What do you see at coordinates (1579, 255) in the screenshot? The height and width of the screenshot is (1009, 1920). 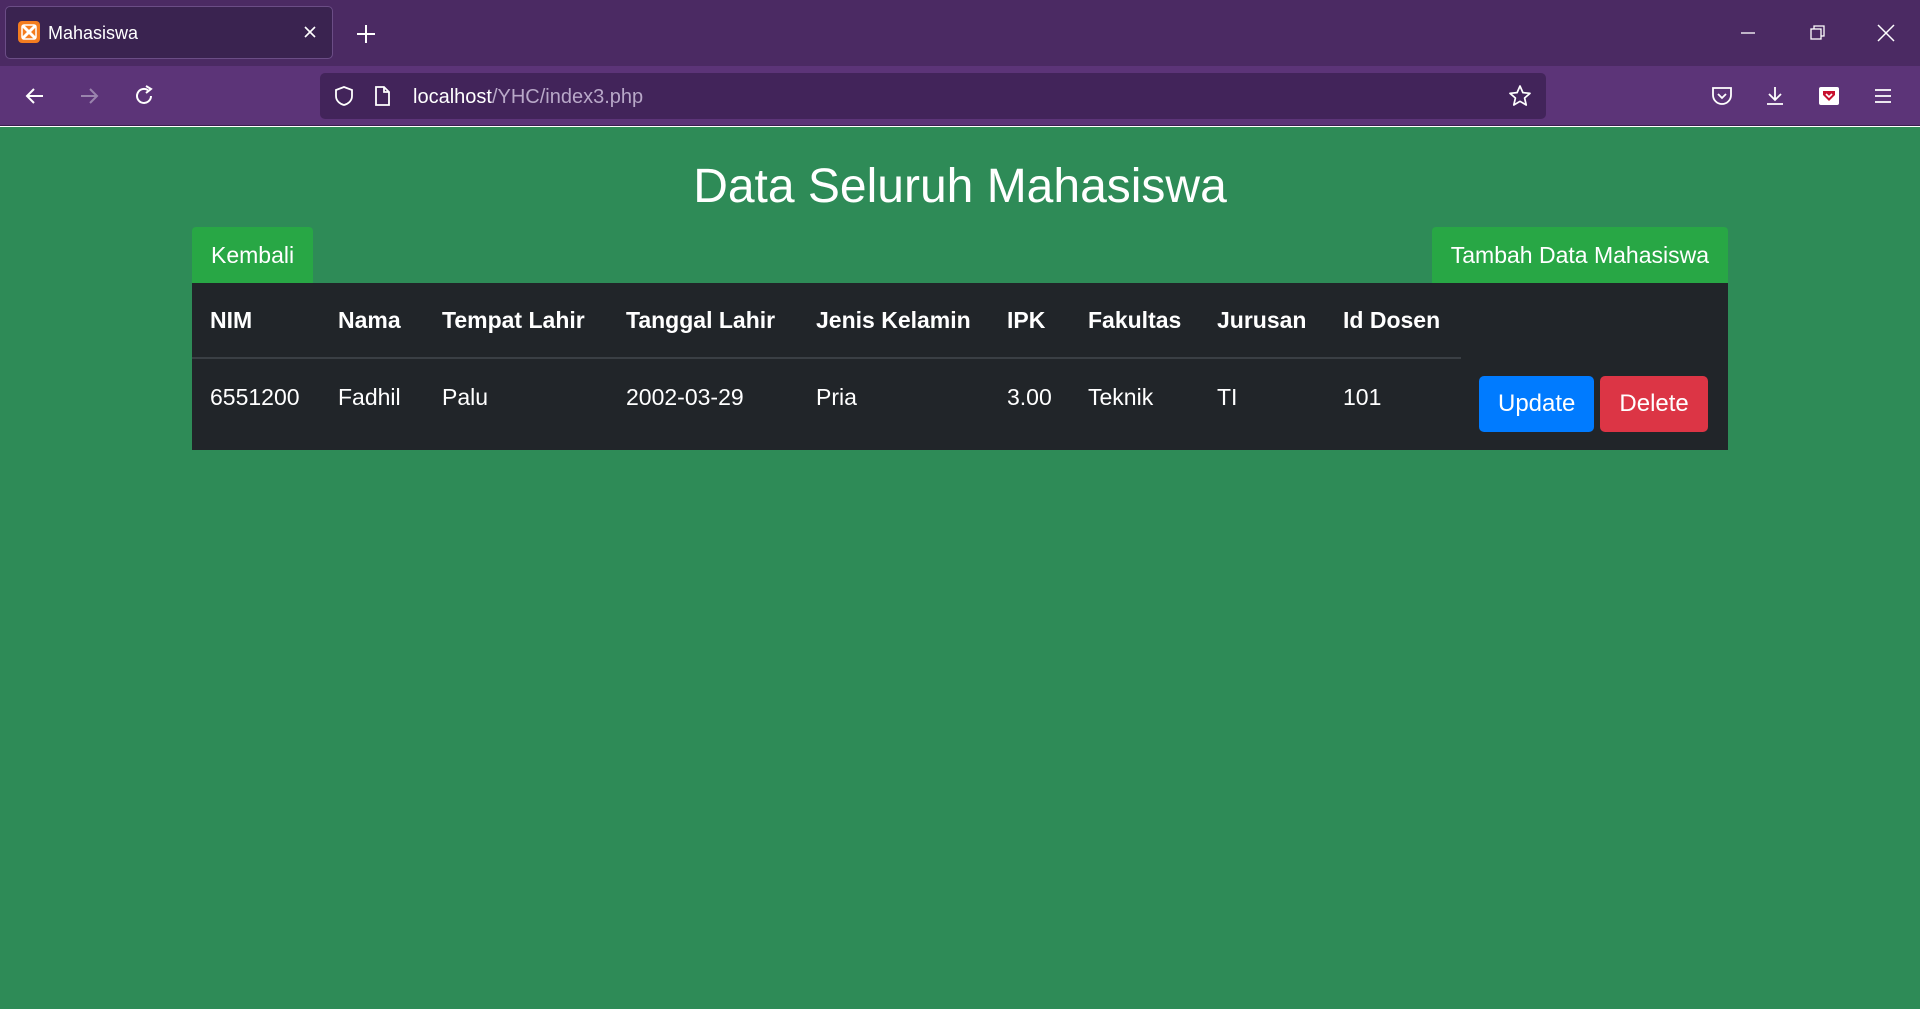 I see `tambah-data-mahasiswa-button: Tambah Data Mahasiswa` at bounding box center [1579, 255].